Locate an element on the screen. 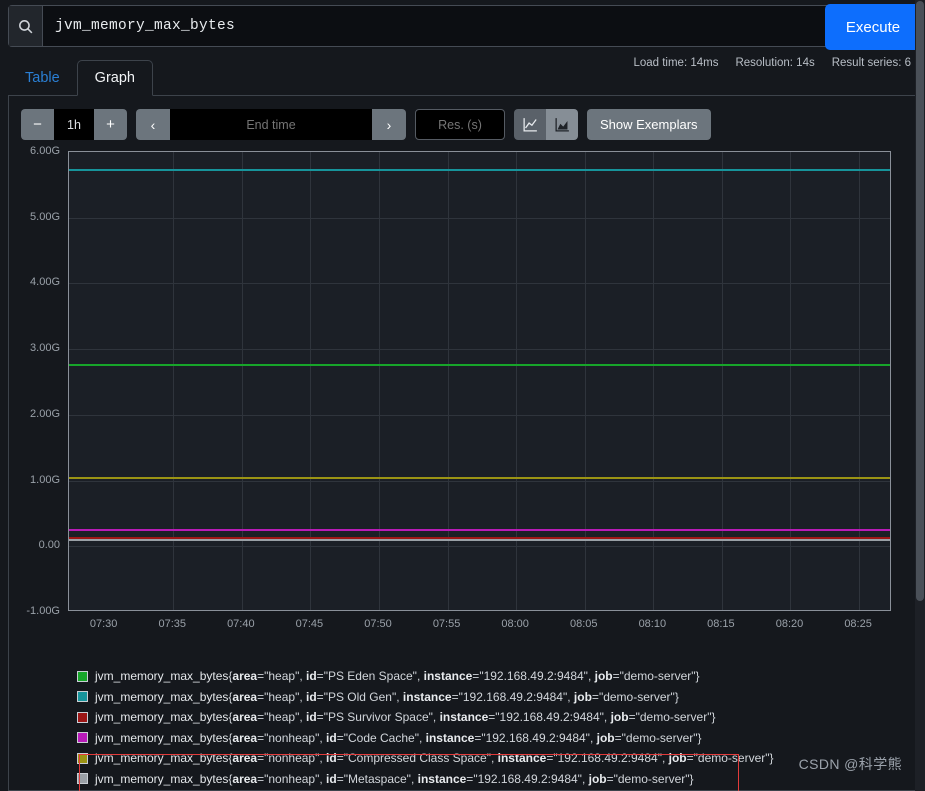  tab-table: Table is located at coordinates (42, 78).